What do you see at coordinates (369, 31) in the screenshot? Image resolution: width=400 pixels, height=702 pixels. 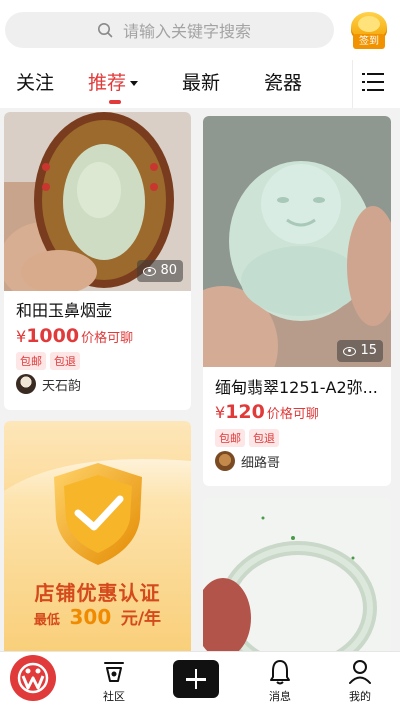 I see `signin-button: 签到` at bounding box center [369, 31].